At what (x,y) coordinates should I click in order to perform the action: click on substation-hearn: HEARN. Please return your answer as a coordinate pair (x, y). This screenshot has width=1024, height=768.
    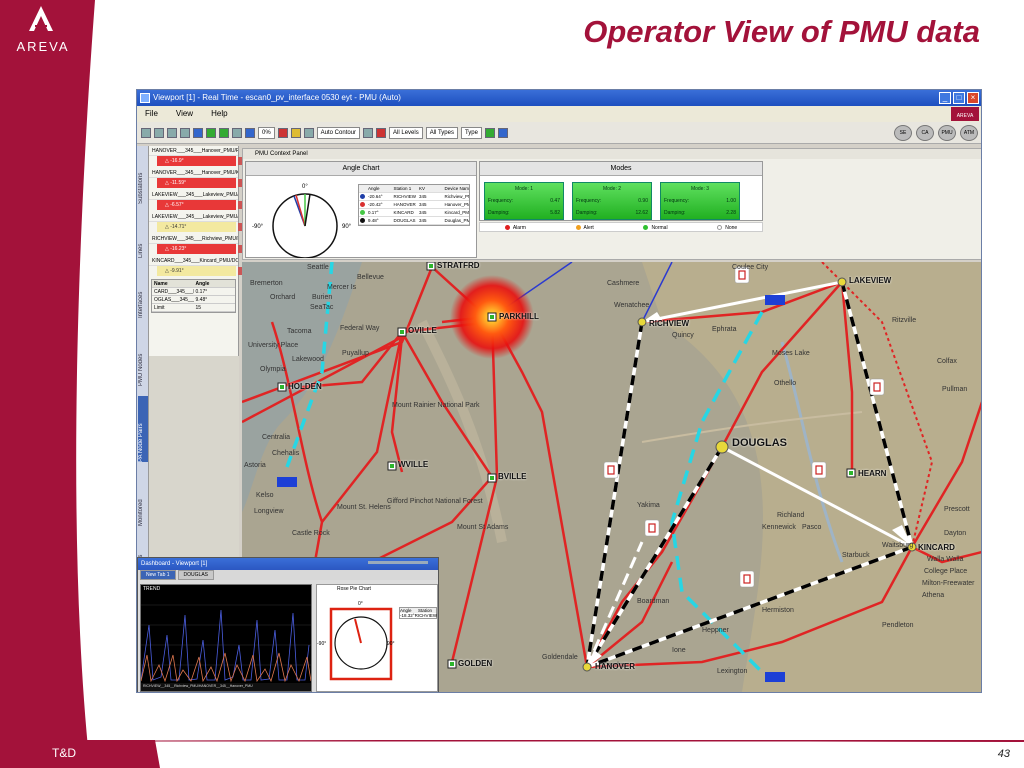
    Looking at the image, I should click on (872, 473).